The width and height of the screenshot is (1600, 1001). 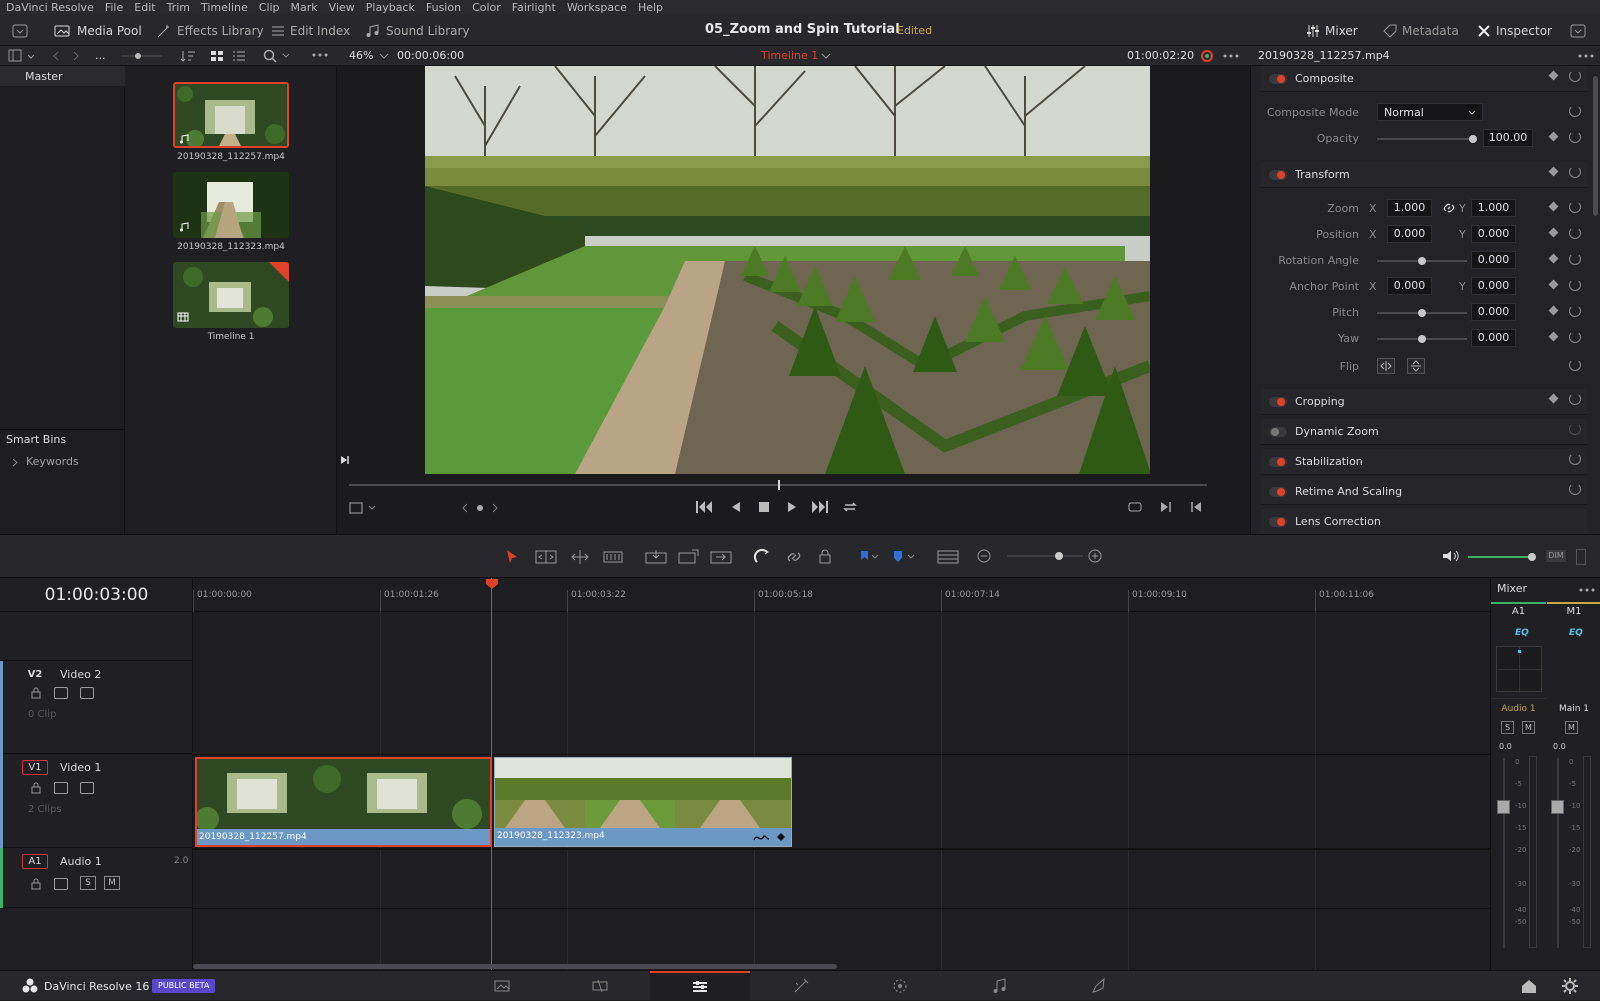 What do you see at coordinates (1278, 521) in the screenshot?
I see `lens-correction-toggle` at bounding box center [1278, 521].